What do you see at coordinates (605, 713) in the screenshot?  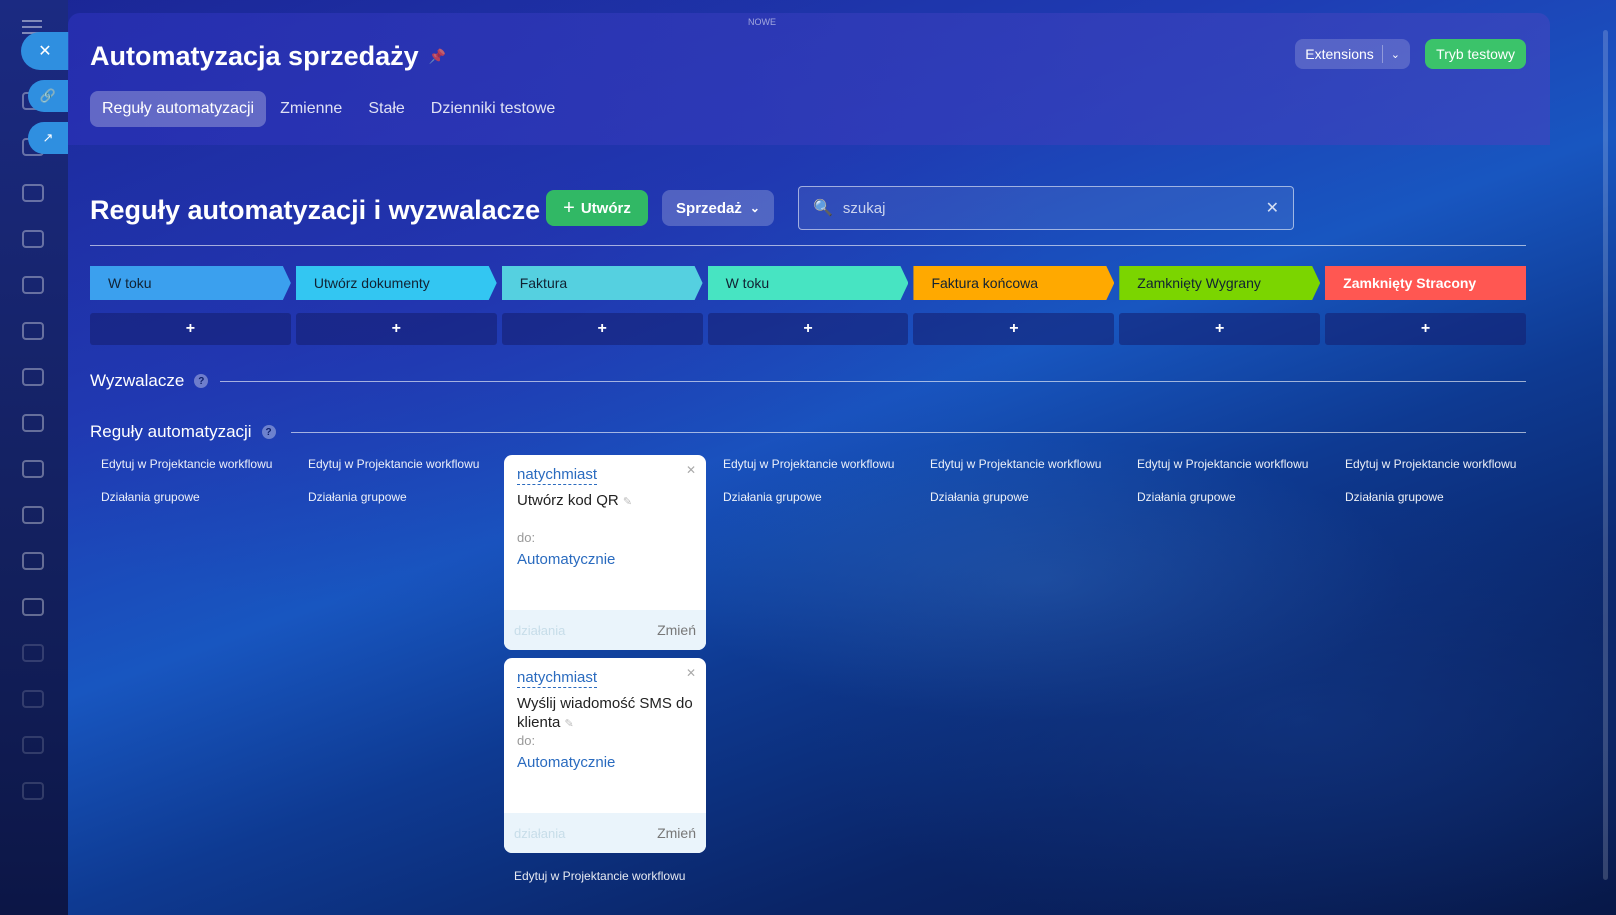 I see `rule-name-text: Wyślij wiadomość SMS do klienta` at bounding box center [605, 713].